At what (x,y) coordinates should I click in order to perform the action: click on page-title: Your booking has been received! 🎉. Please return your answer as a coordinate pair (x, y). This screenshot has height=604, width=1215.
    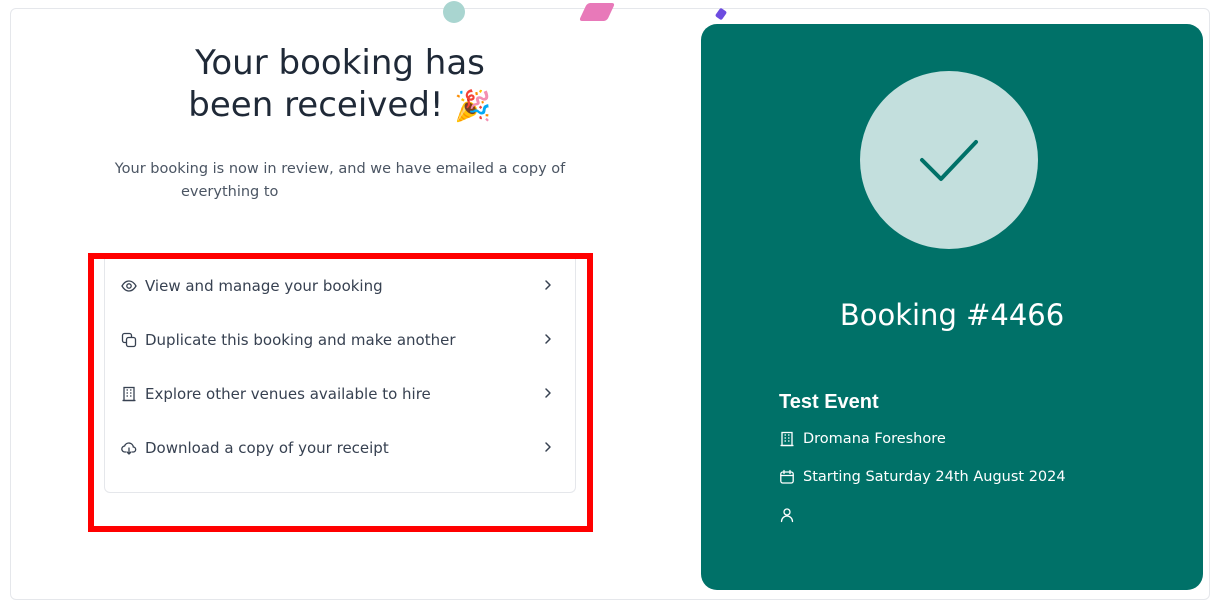
    Looking at the image, I should click on (340, 85).